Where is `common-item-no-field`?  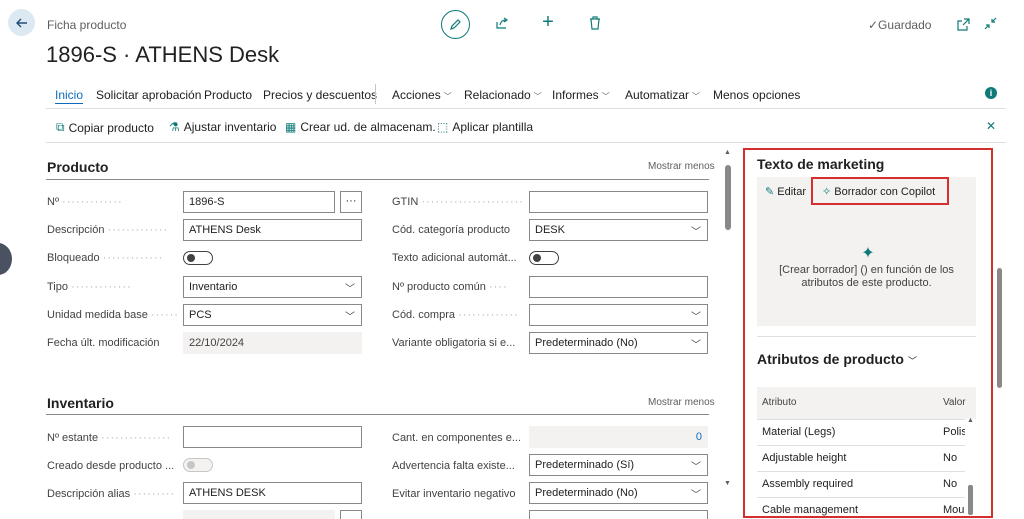
common-item-no-field is located at coordinates (618, 287).